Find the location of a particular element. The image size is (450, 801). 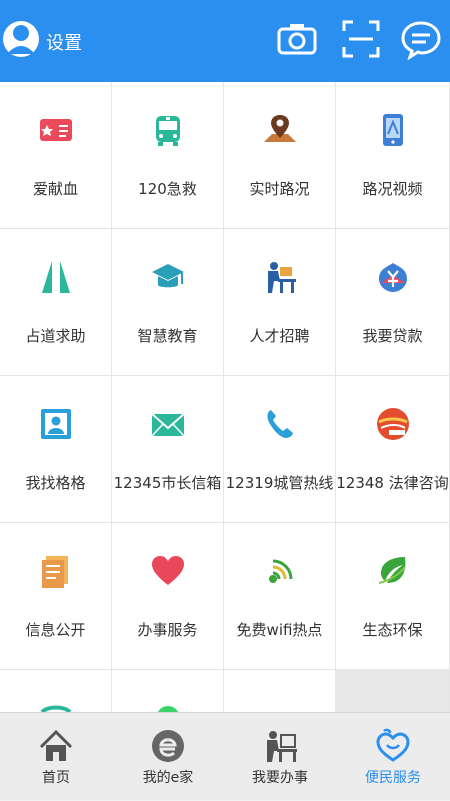

service-label: 办事服务 is located at coordinates (167, 630).